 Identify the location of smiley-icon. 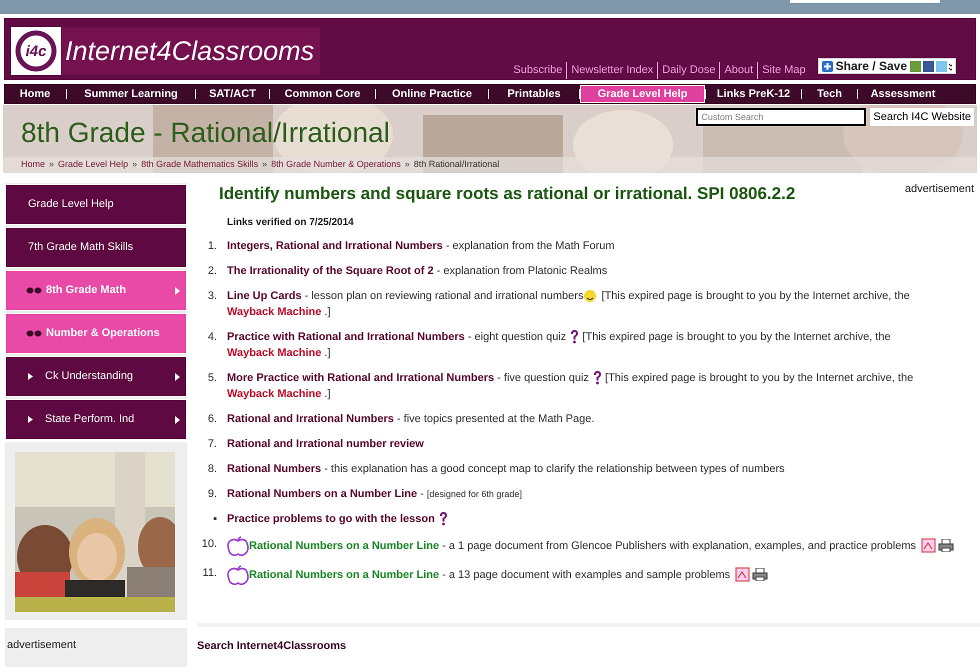
(590, 295).